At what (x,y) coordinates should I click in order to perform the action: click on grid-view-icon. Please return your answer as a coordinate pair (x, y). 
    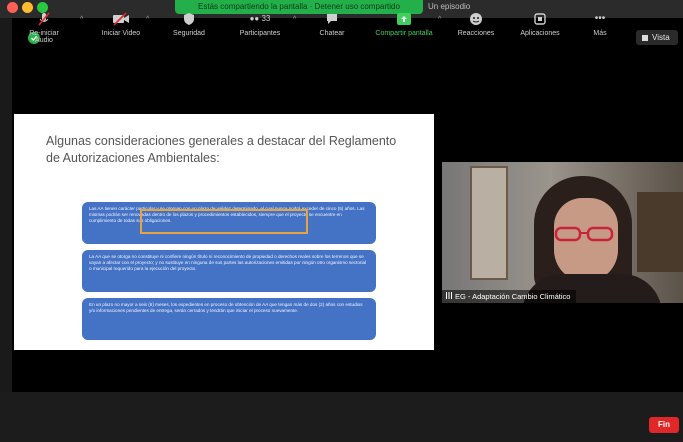
    Looking at the image, I should click on (645, 37).